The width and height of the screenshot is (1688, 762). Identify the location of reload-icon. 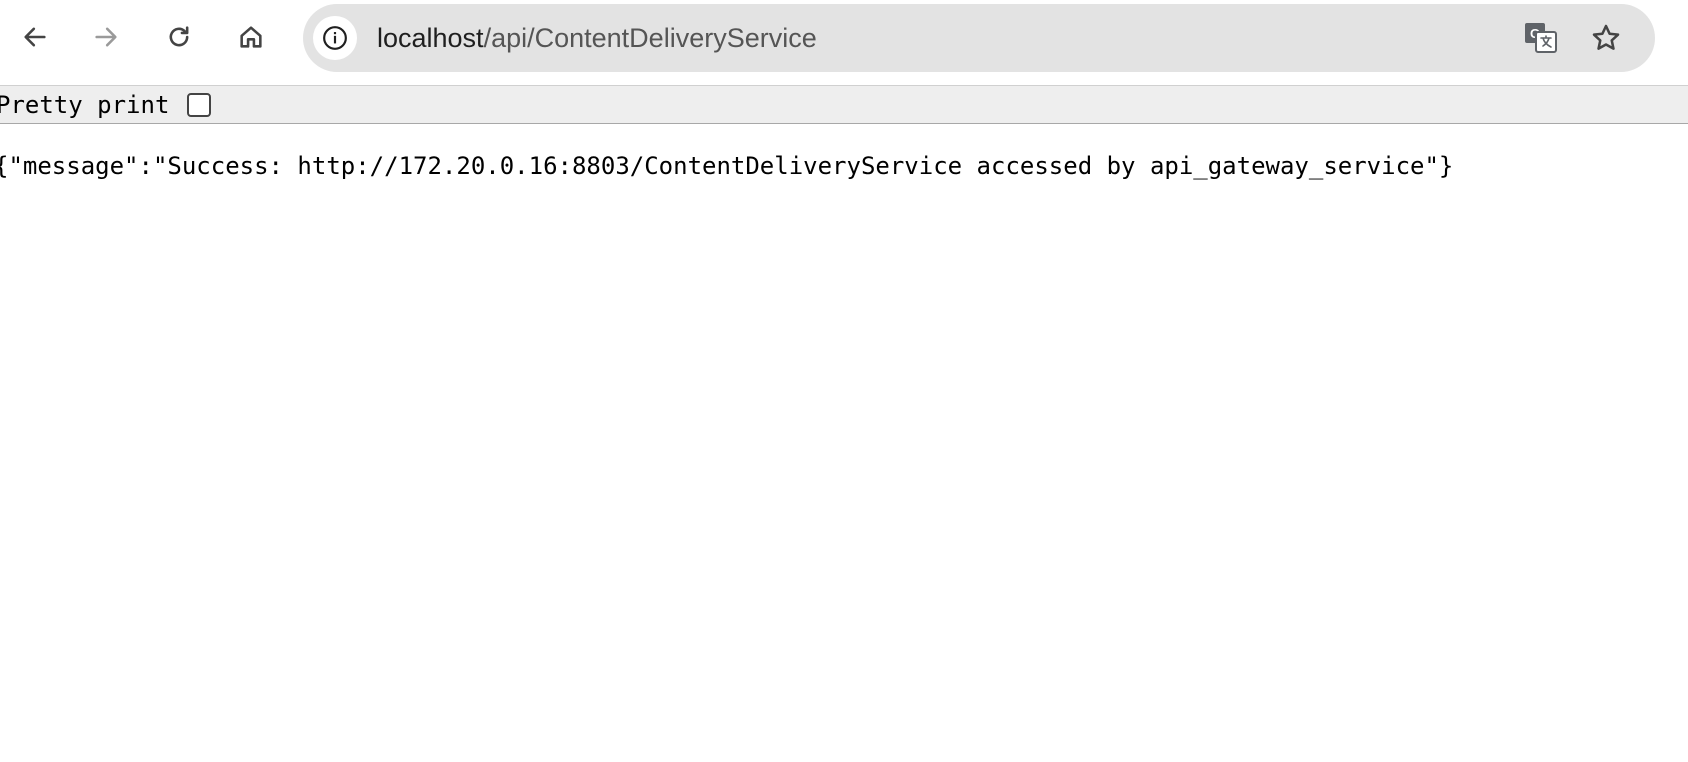
(179, 36).